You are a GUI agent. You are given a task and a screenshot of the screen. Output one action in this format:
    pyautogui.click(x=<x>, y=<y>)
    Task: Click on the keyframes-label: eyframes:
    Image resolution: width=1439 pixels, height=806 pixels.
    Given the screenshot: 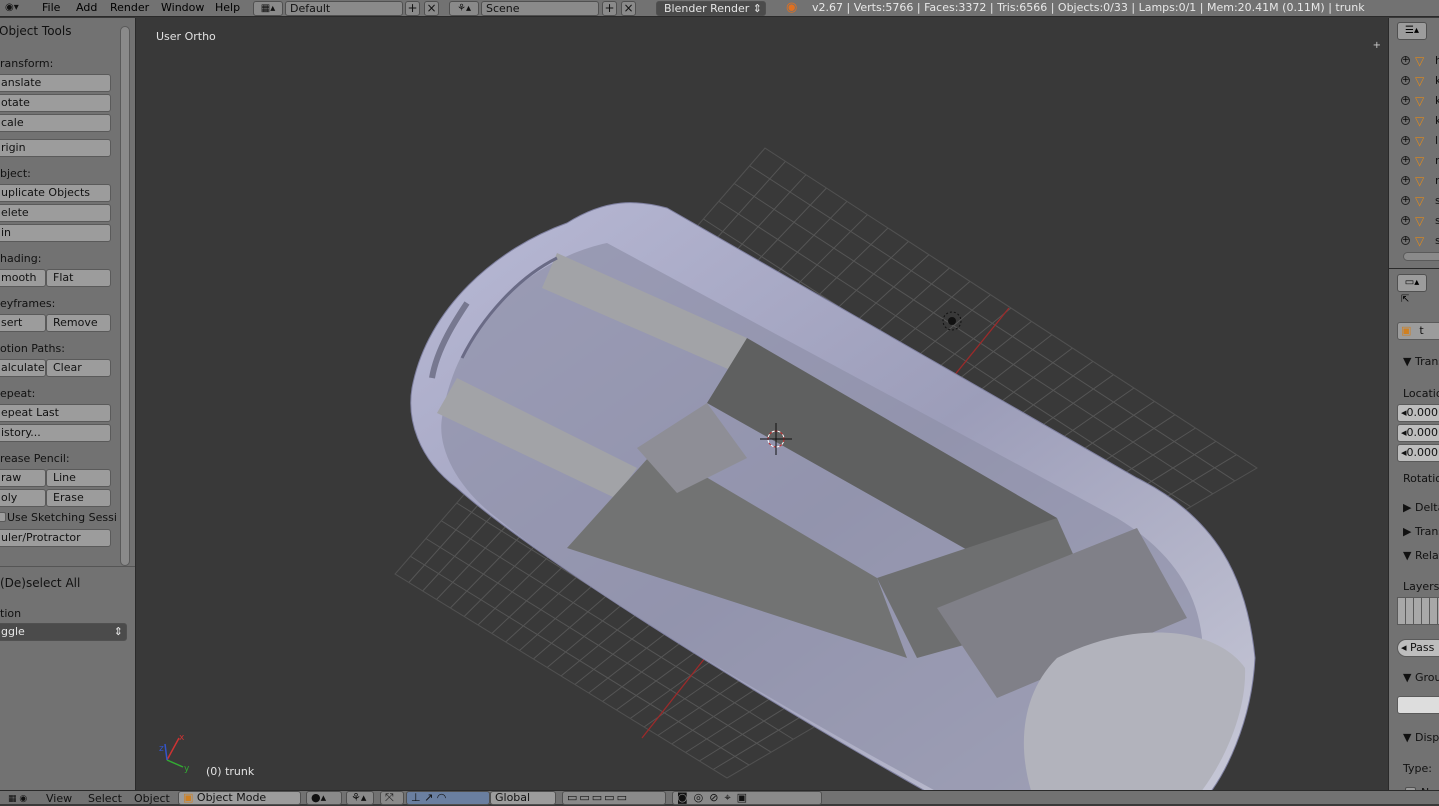 What is the action you would take?
    pyautogui.click(x=28, y=303)
    